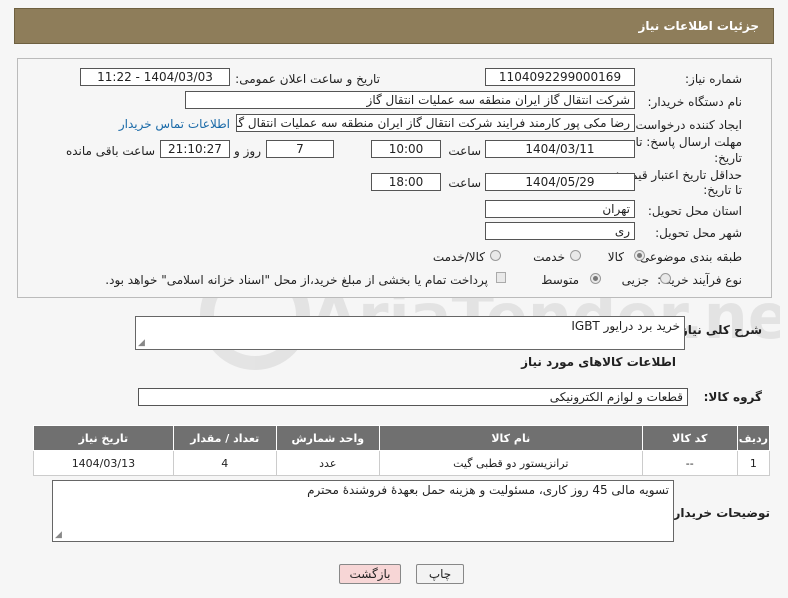  What do you see at coordinates (728, 158) in the screenshot?
I see `deadline-label-line2: تاریخ:` at bounding box center [728, 158].